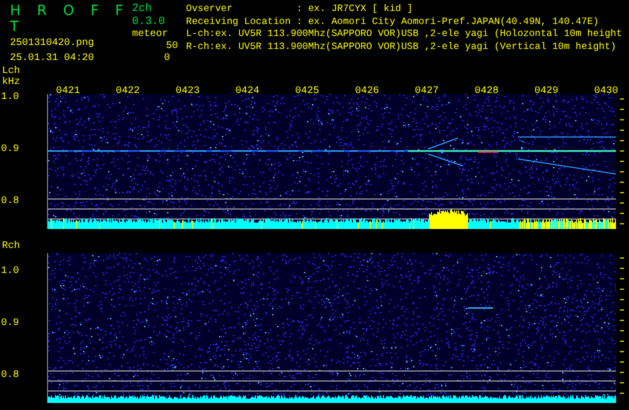  I want to click on meteor-count: 0, so click(166, 59).